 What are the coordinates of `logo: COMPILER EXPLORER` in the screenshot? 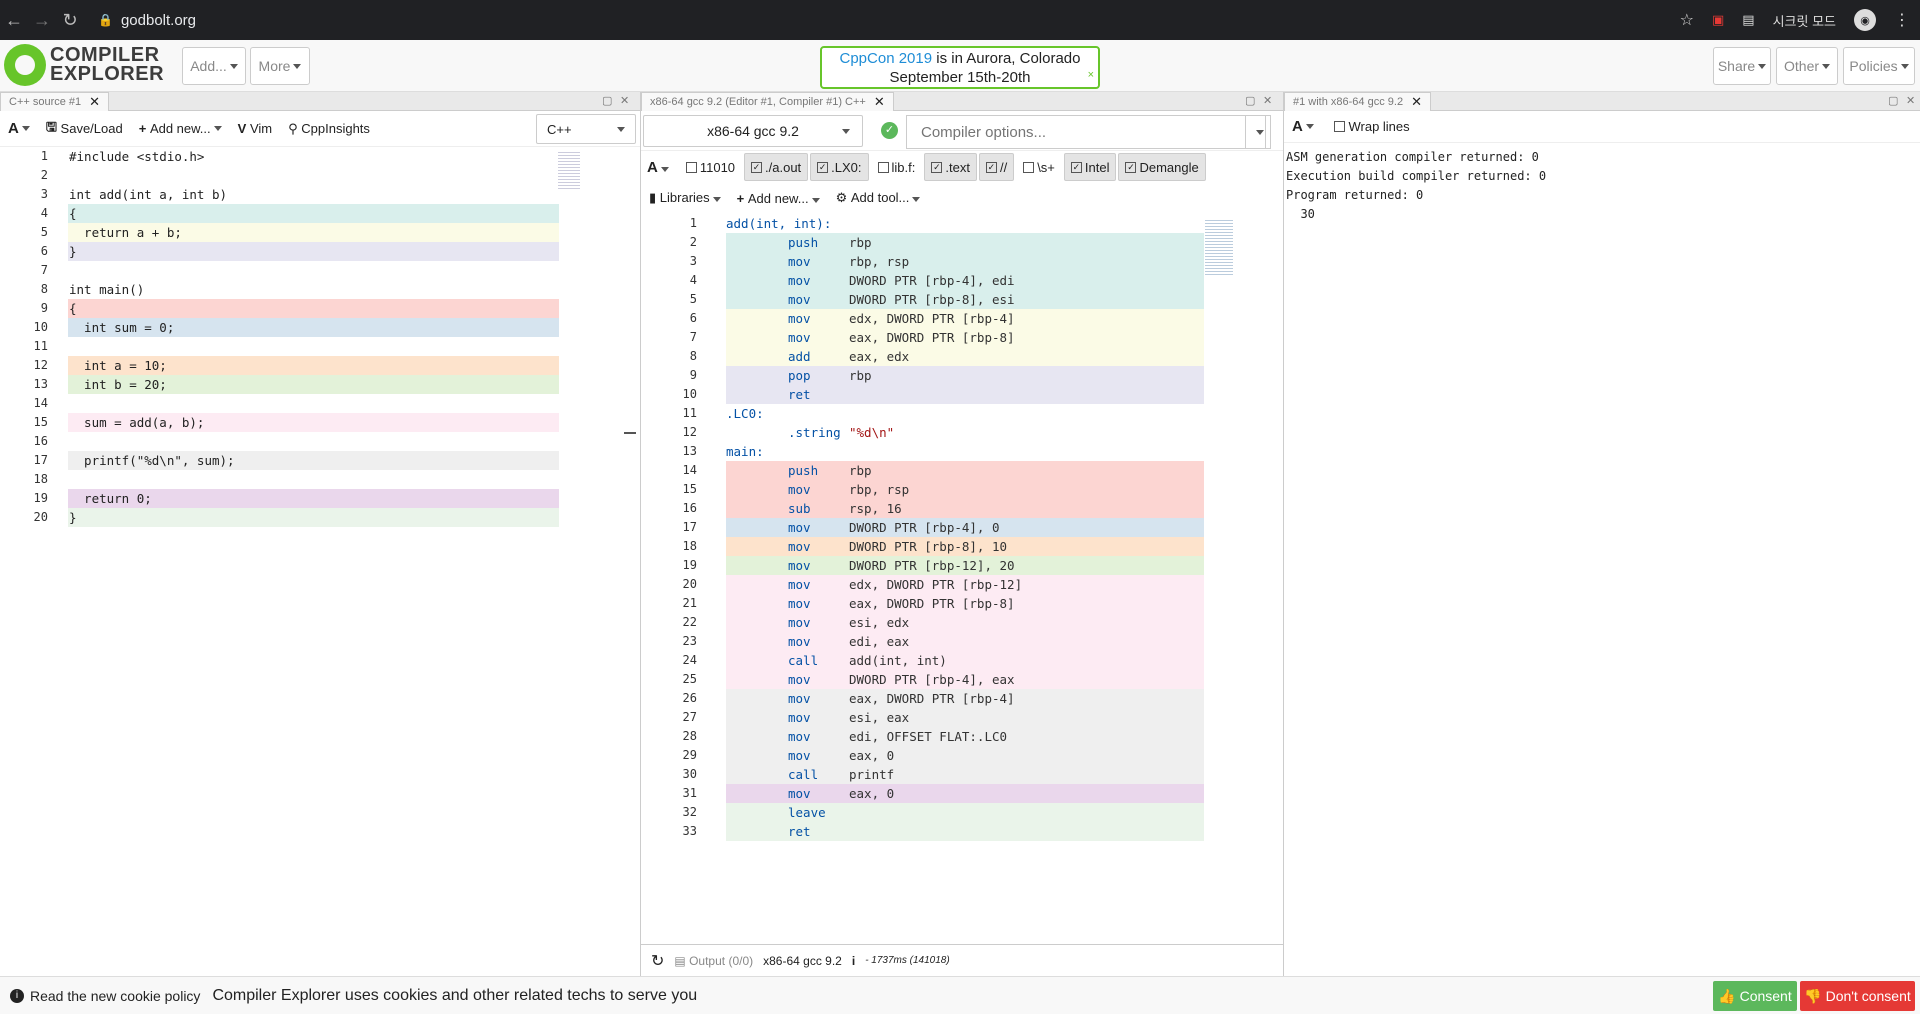 It's located at (84, 65).